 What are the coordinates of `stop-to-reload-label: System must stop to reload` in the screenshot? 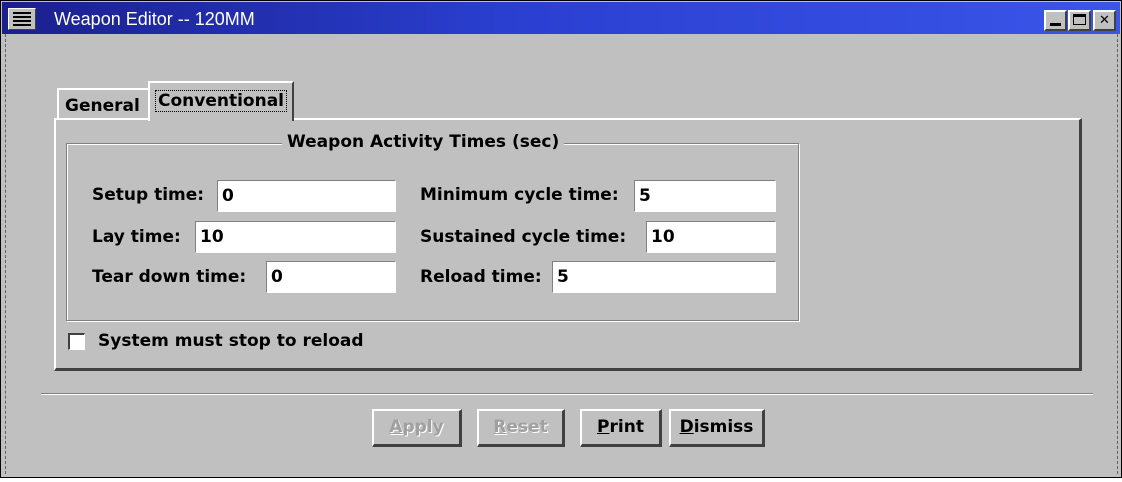 It's located at (231, 341).